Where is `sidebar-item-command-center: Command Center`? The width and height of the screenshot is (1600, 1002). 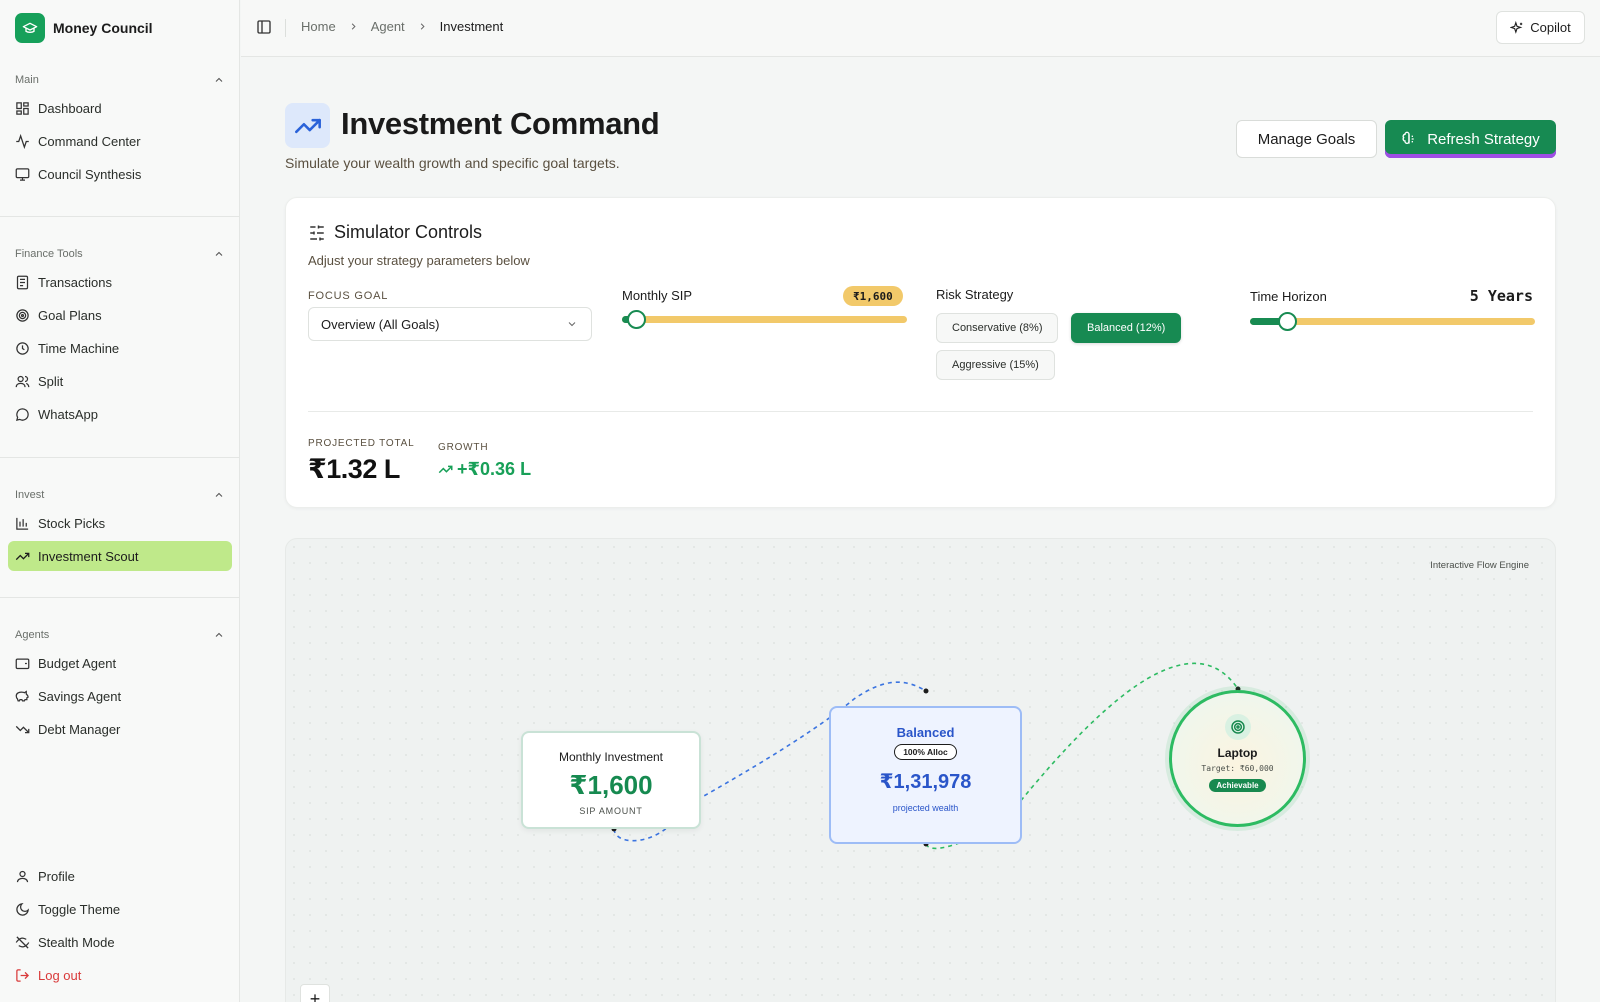 sidebar-item-command-center: Command Center is located at coordinates (120, 141).